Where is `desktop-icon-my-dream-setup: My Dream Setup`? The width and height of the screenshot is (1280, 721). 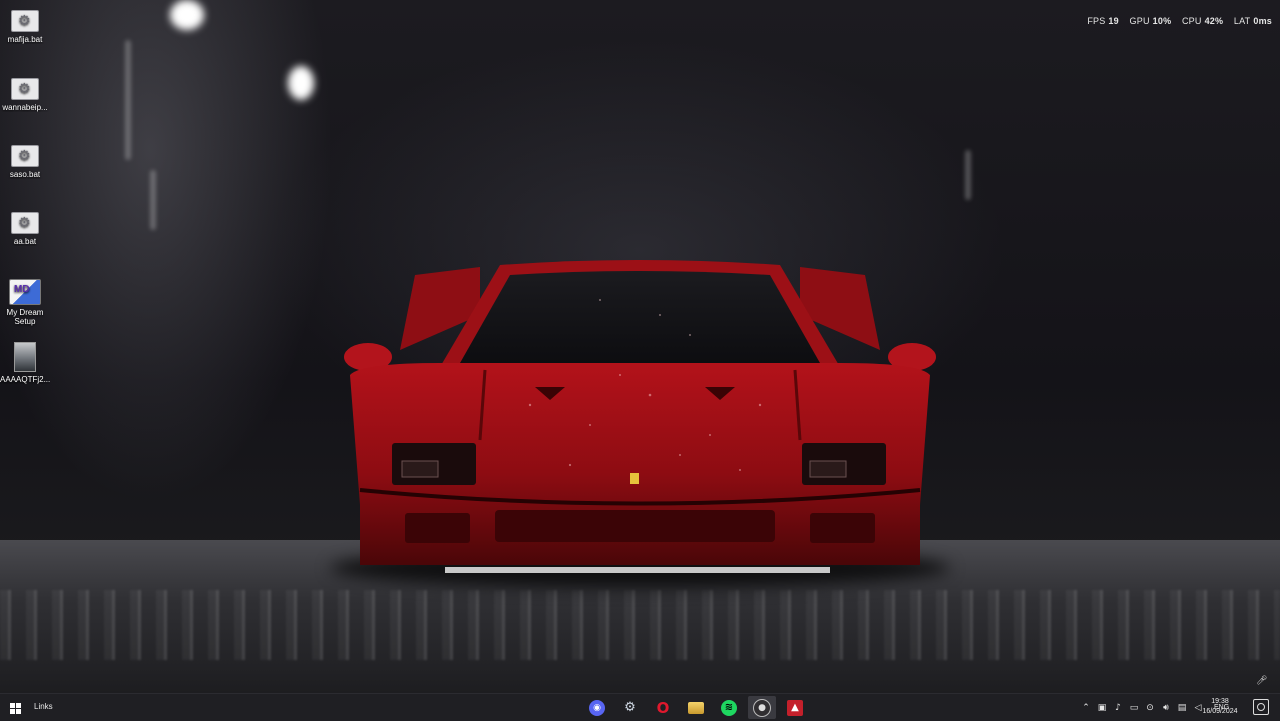 desktop-icon-my-dream-setup: My Dream Setup is located at coordinates (25, 302).